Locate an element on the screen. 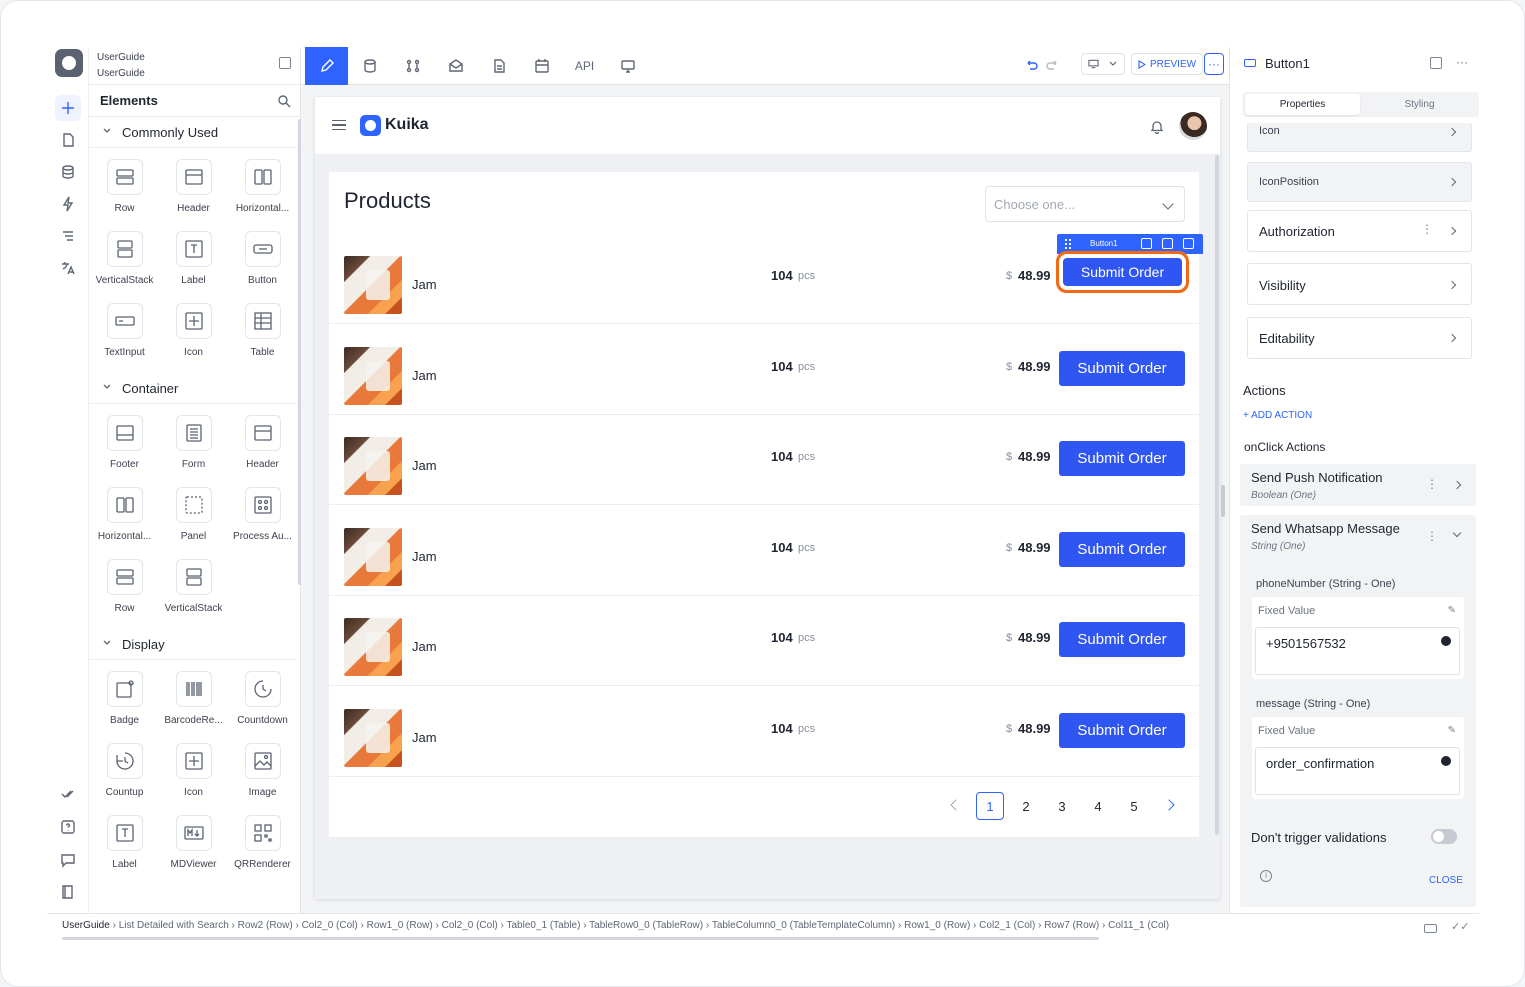  check-all-icon is located at coordinates (68, 794).